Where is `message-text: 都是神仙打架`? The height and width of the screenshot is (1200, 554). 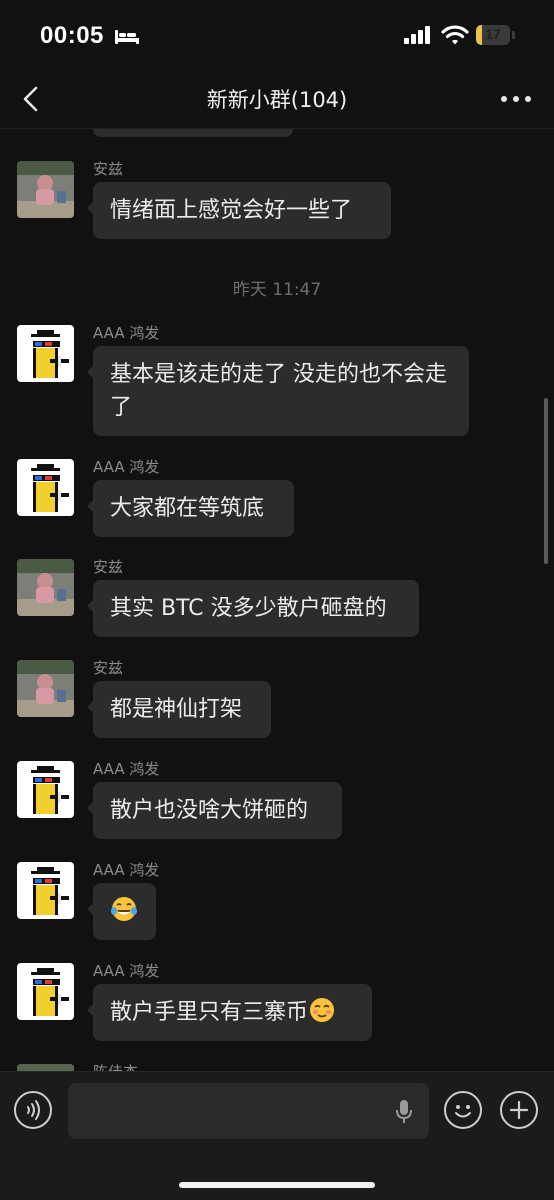 message-text: 都是神仙打架 is located at coordinates (176, 709).